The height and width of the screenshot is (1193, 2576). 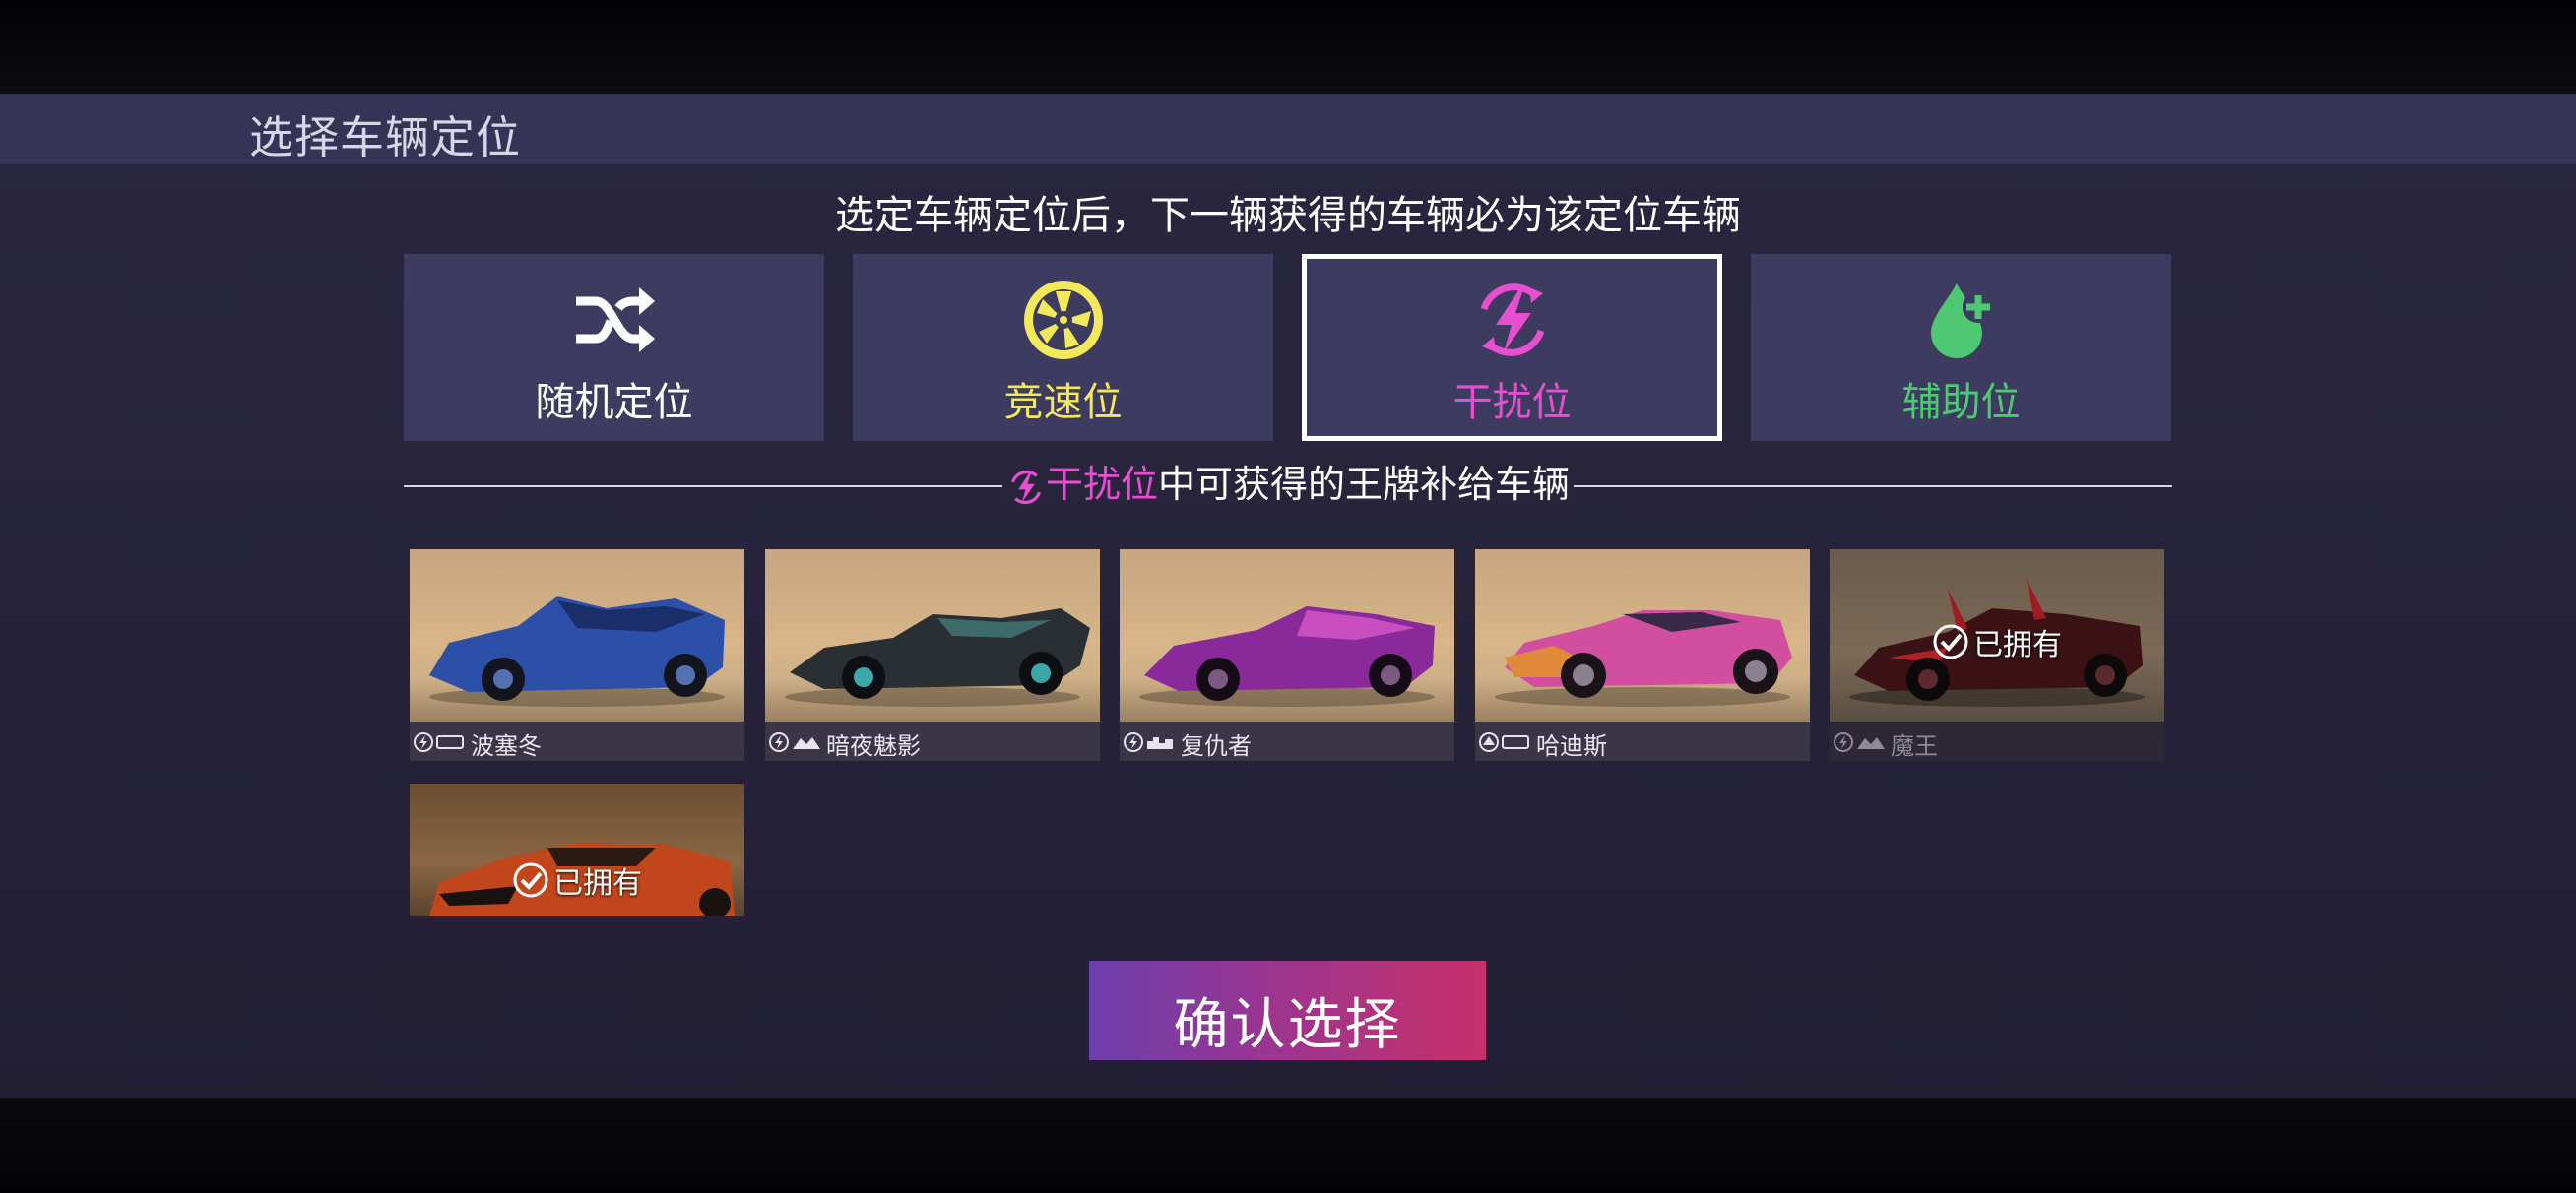 I want to click on car-name: 暗夜魅影, so click(x=873, y=746).